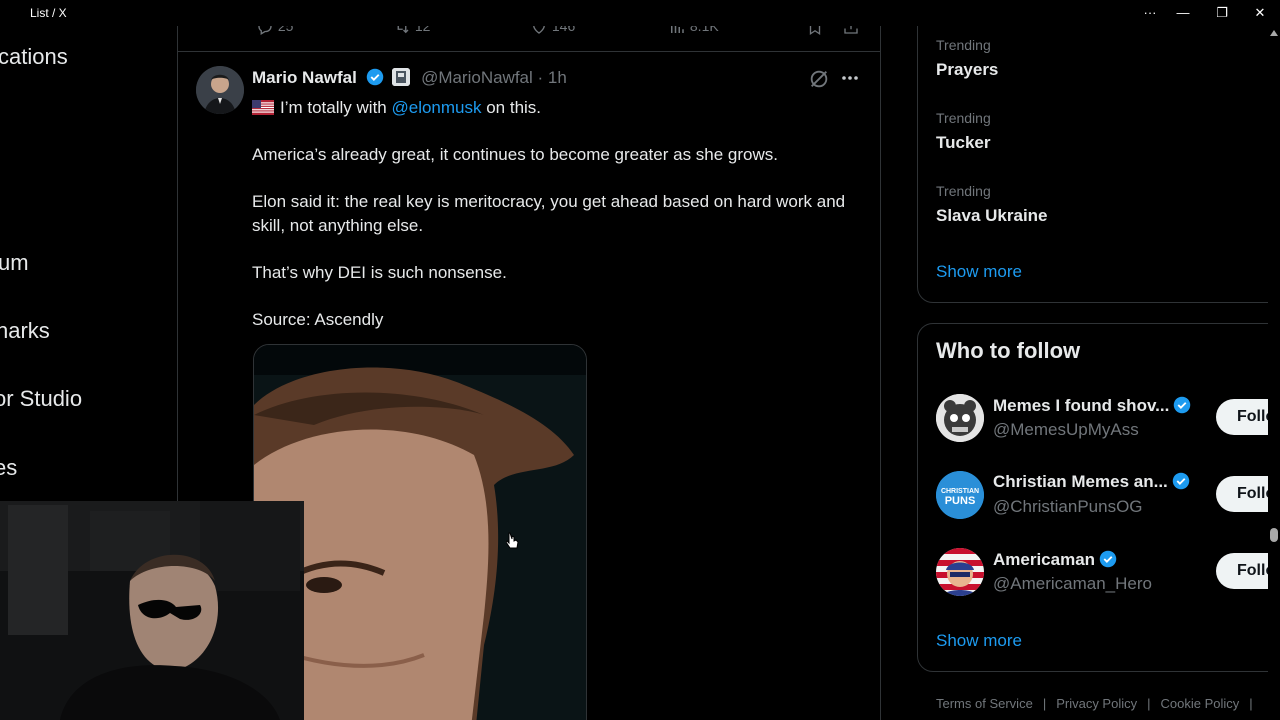  What do you see at coordinates (819, 81) in the screenshot?
I see `grok-icon` at bounding box center [819, 81].